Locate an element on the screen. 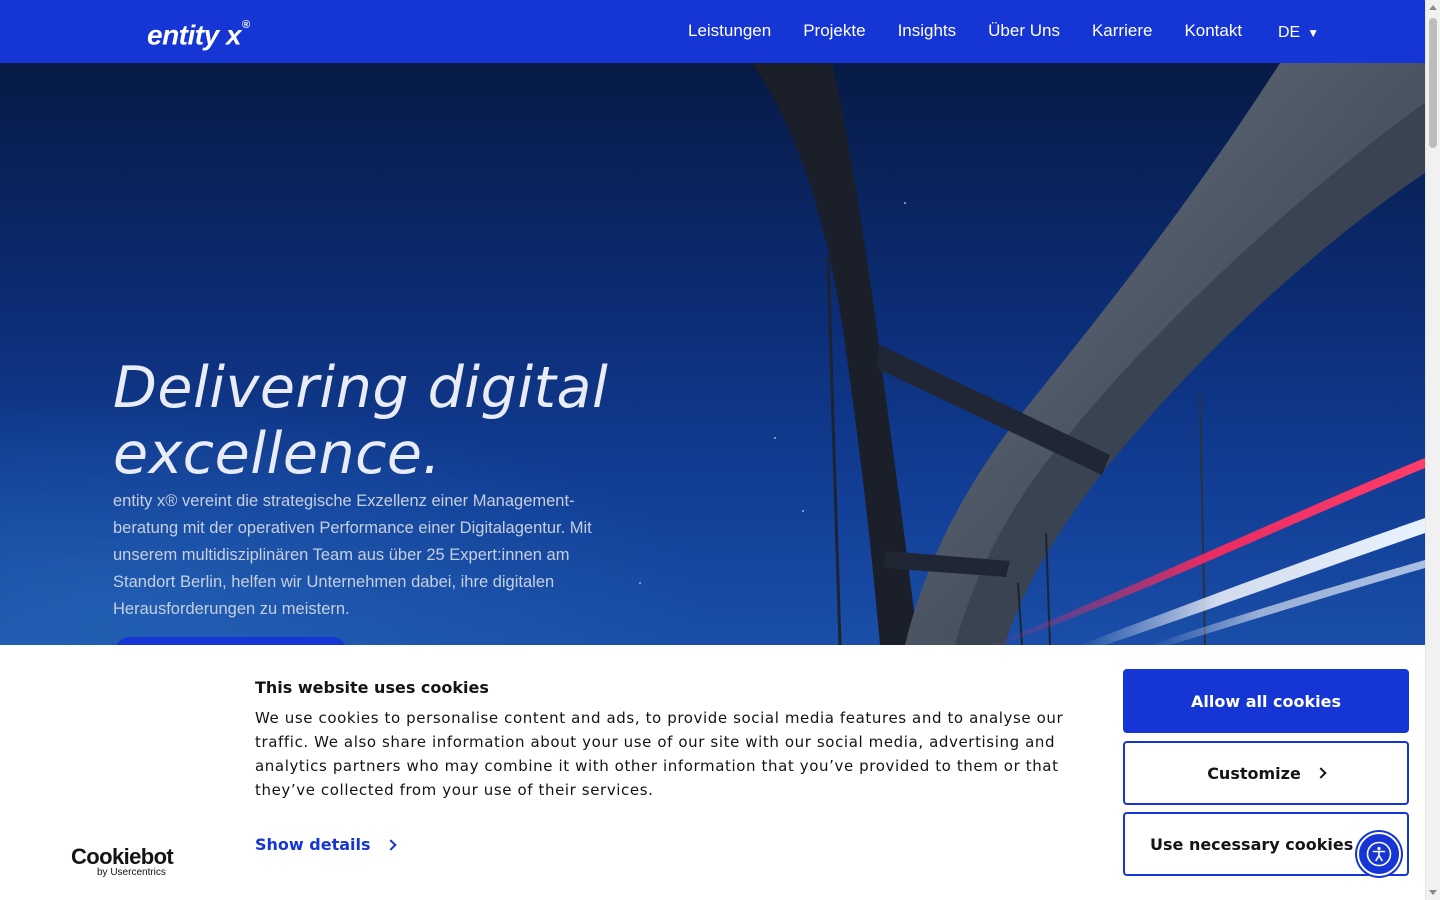 This screenshot has width=1440, height=900. nav-link-leistungen: Leistungen is located at coordinates (729, 31).